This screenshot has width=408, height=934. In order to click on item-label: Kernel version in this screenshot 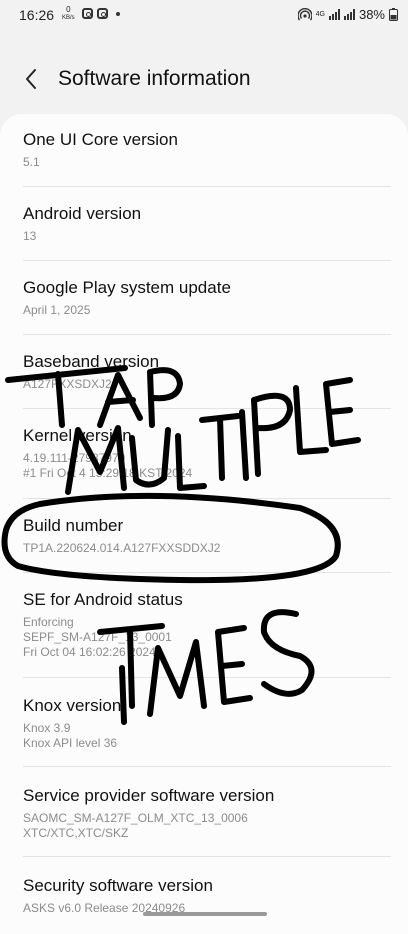, I will do `click(77, 435)`.